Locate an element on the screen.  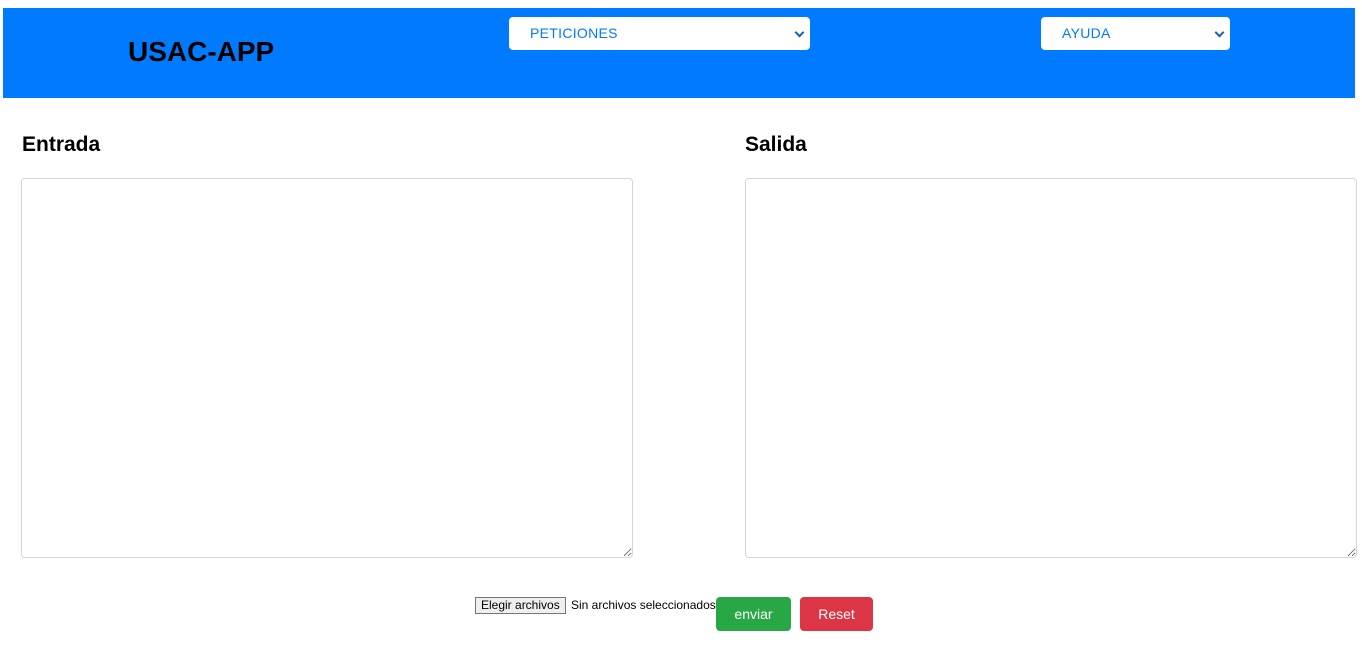
entrada-title: Entrada is located at coordinates (61, 144).